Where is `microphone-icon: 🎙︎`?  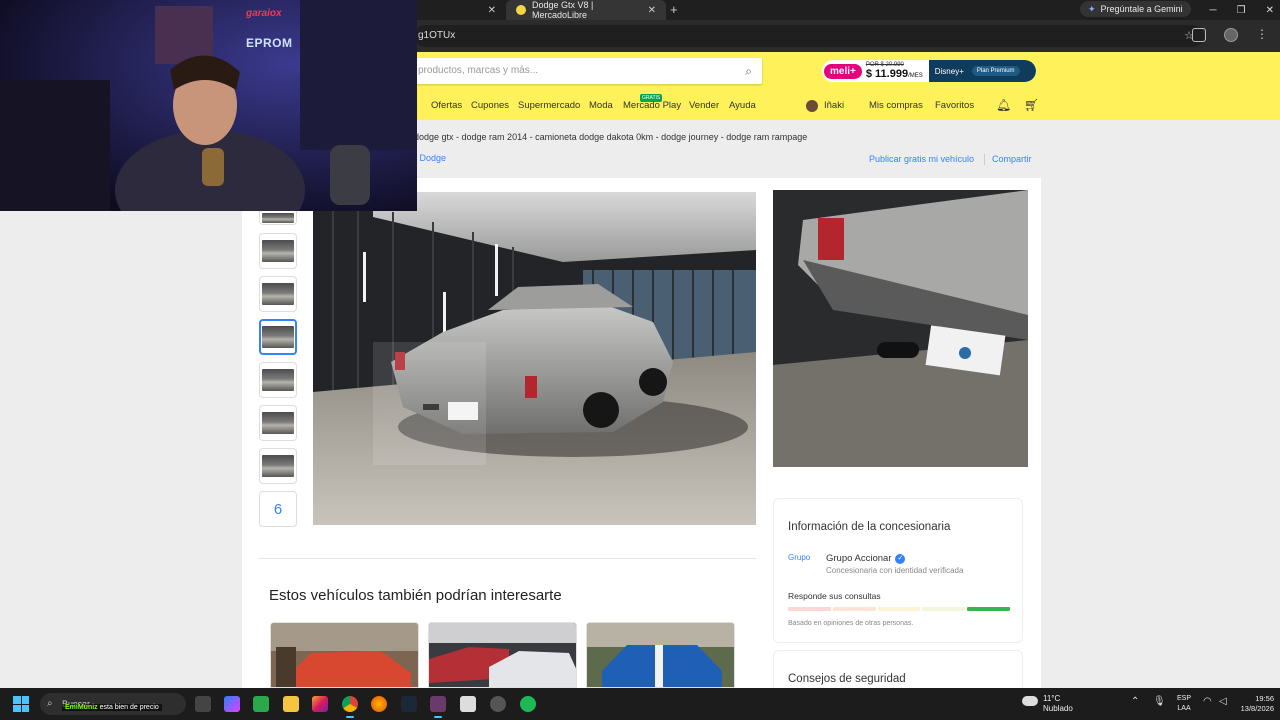
microphone-icon: 🎙︎ is located at coordinates (1159, 701).